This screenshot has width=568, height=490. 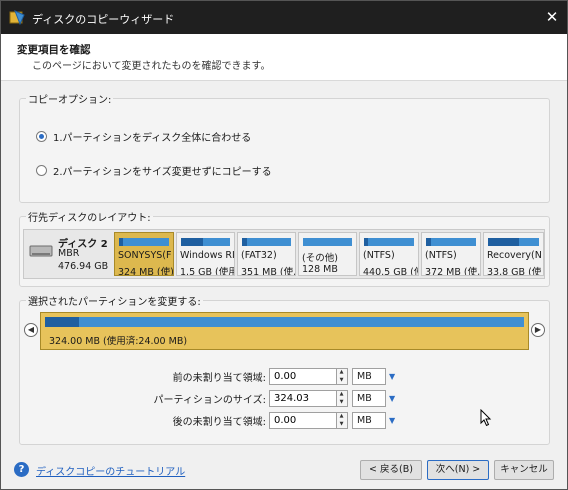 I want to click on copy-option-label: 1.パーティションをディスク全体に合わせる, so click(x=152, y=138).